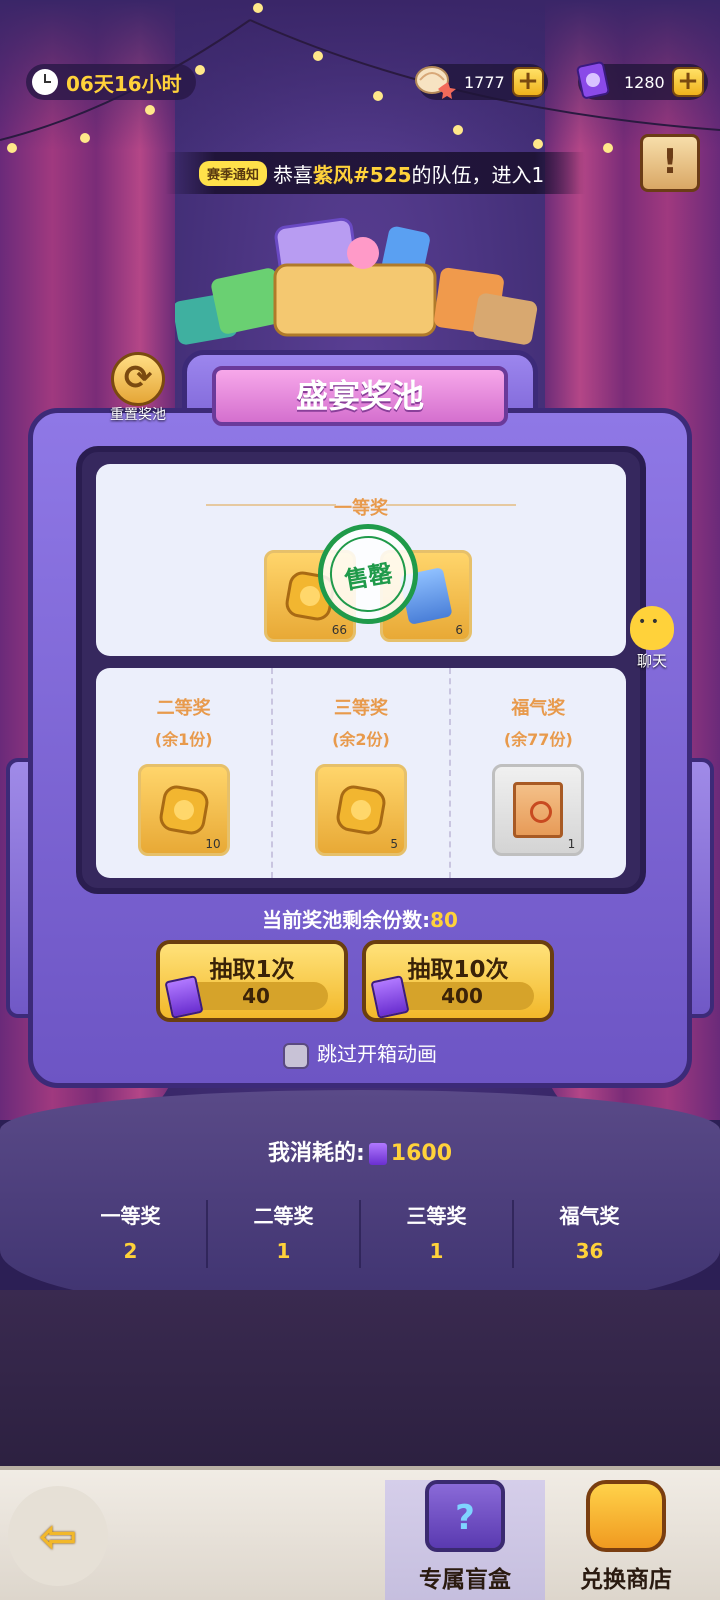  I want to click on first-prize-panel: 一等奖 66 6 售罄, so click(361, 560).